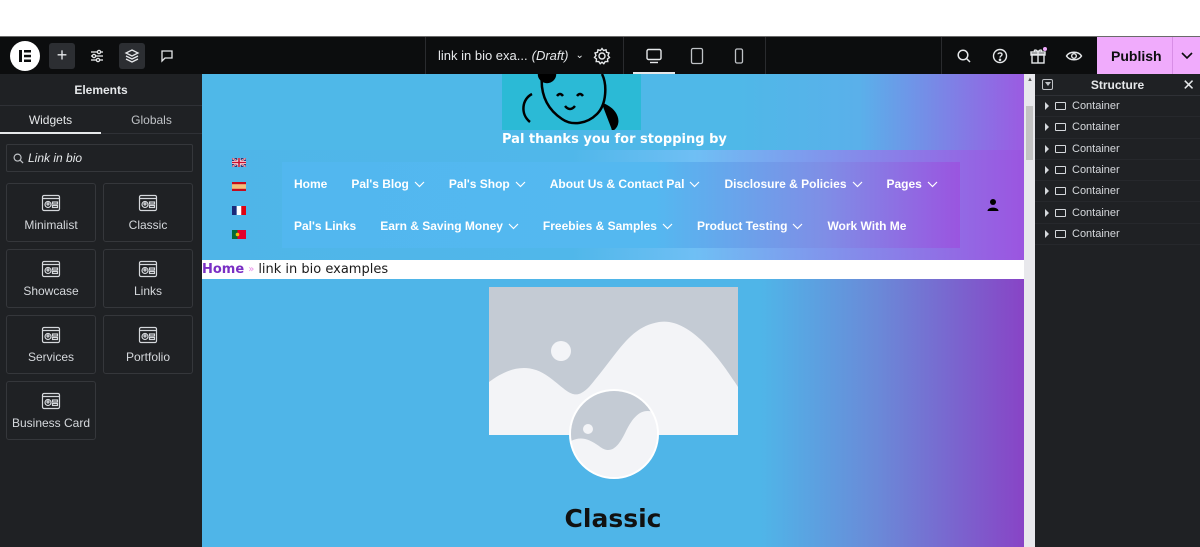  I want to click on nav-item-pal-s-shop: Pal's Shop, so click(487, 184).